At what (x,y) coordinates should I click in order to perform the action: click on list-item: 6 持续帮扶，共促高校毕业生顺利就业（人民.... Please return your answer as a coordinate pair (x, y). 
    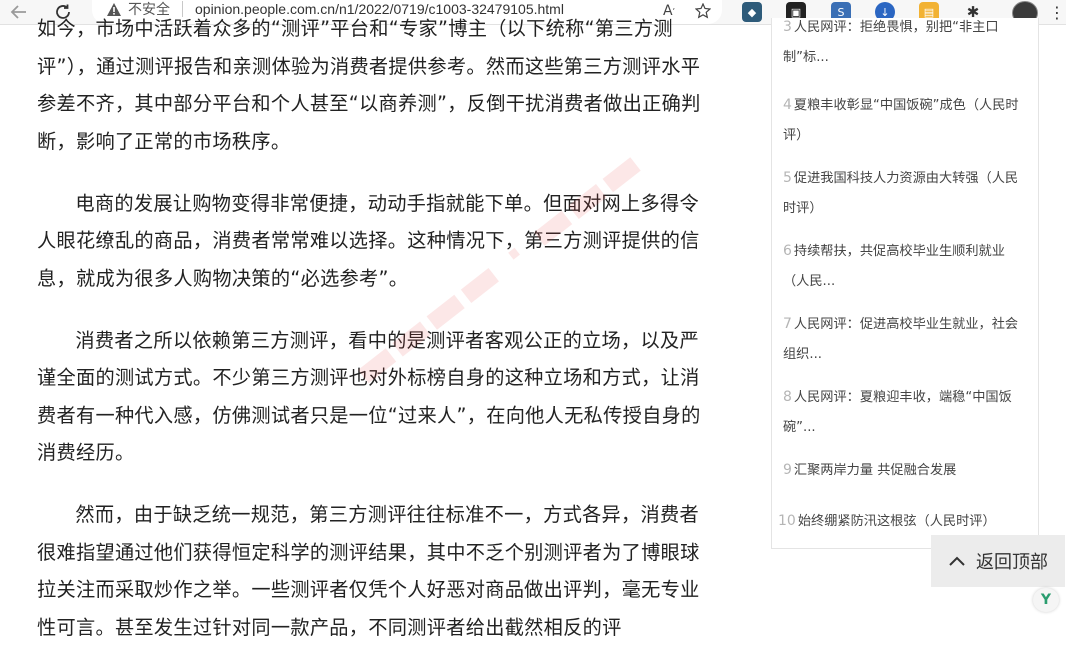
    Looking at the image, I should click on (905, 266).